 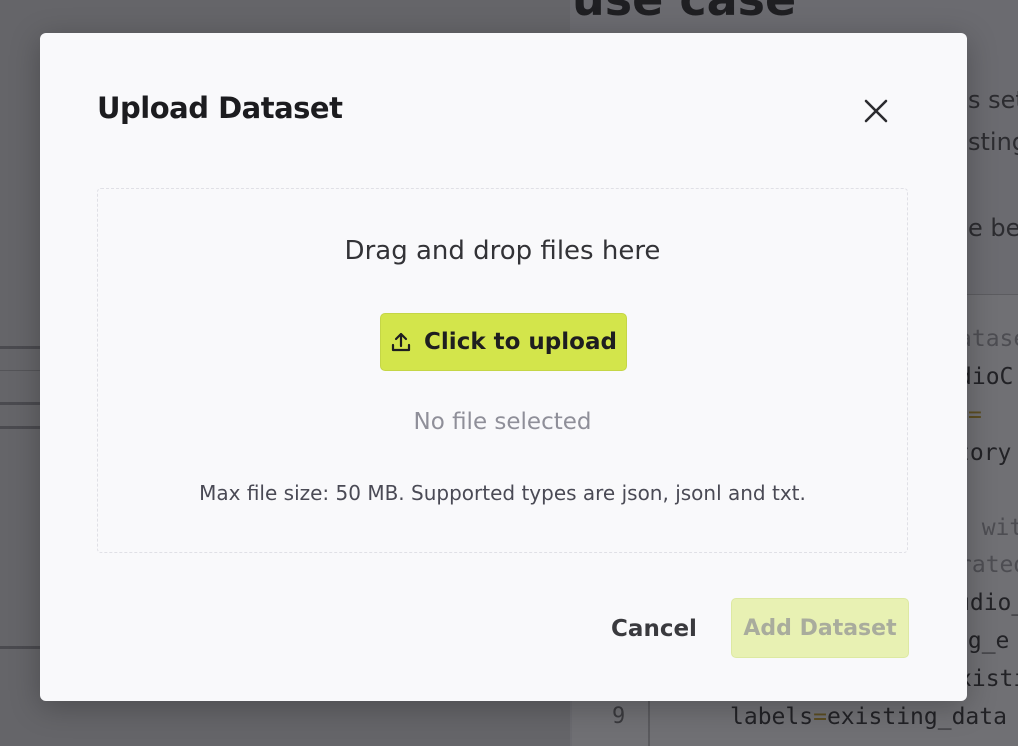 I want to click on cancel-button: Cancel, so click(x=654, y=629).